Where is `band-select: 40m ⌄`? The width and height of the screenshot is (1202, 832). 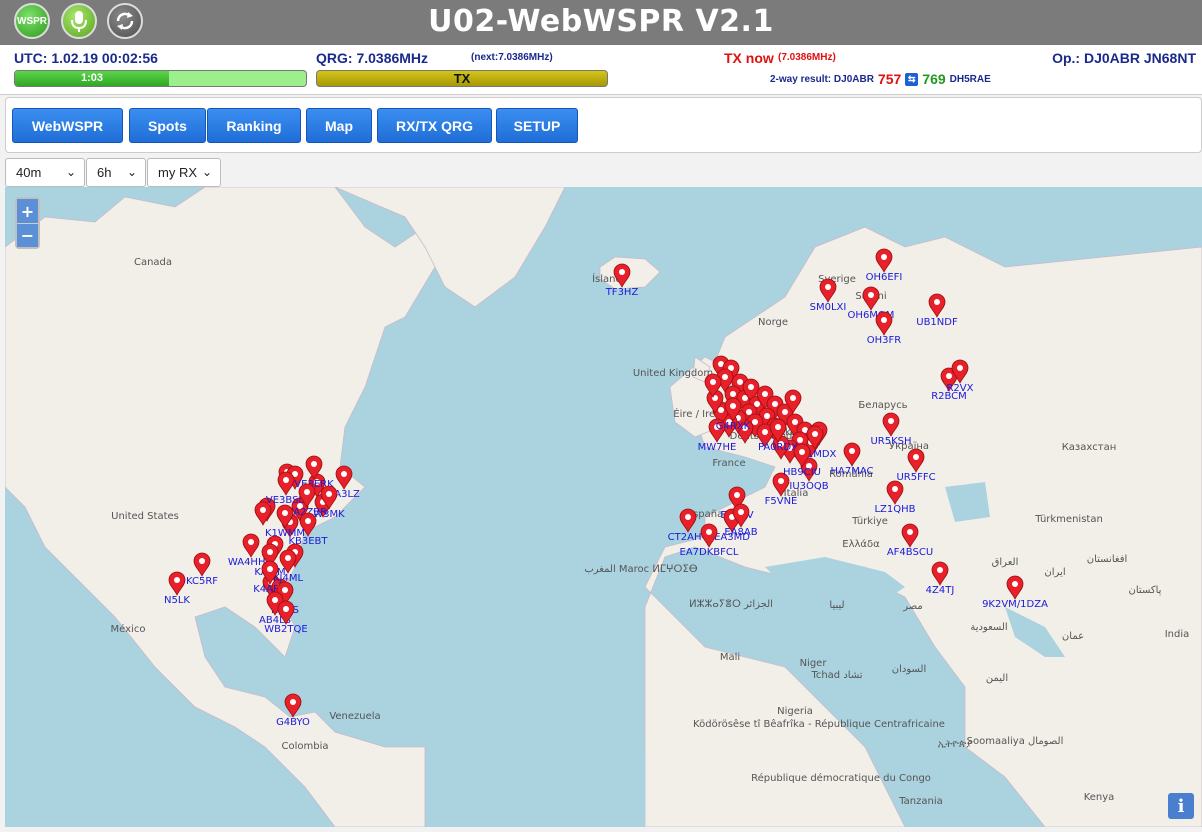 band-select: 40m ⌄ is located at coordinates (45, 172).